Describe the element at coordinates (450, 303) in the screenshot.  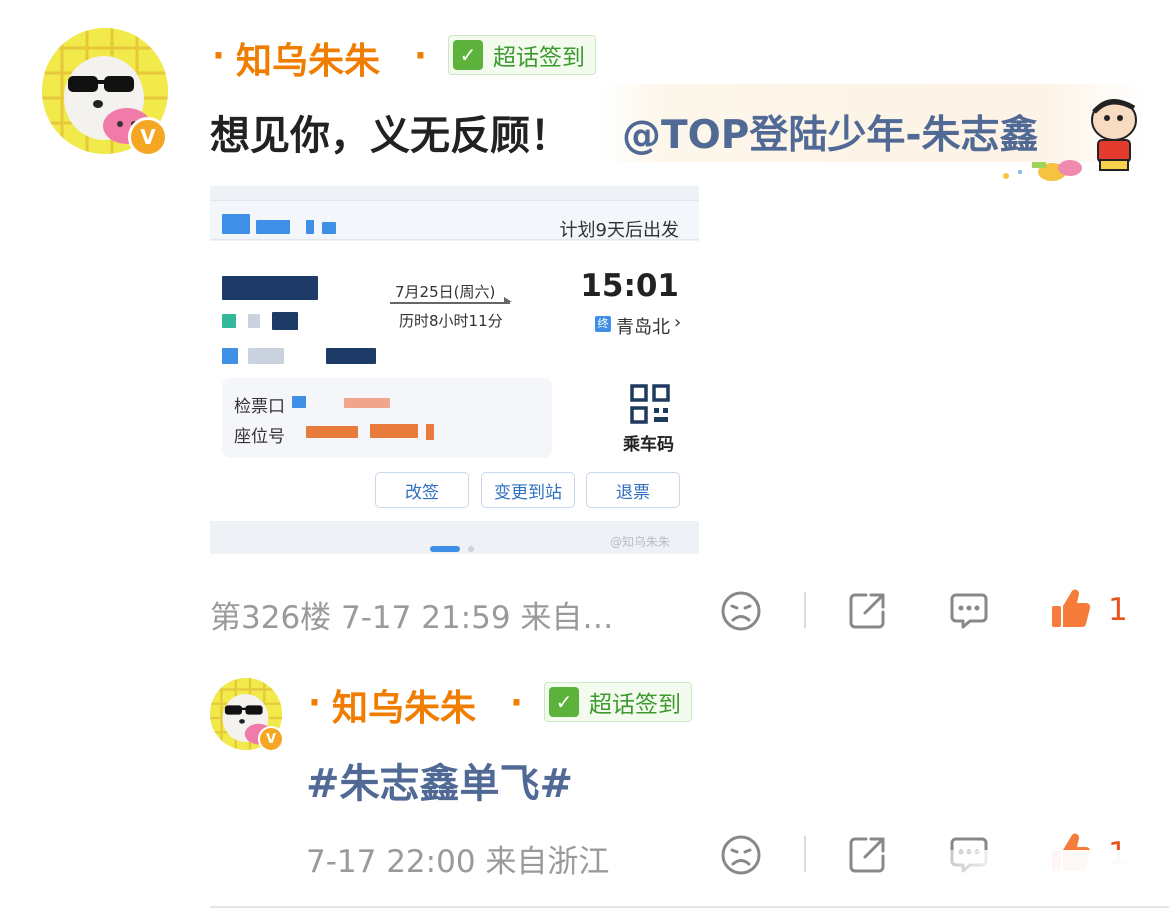
I see `arrow-line` at that location.